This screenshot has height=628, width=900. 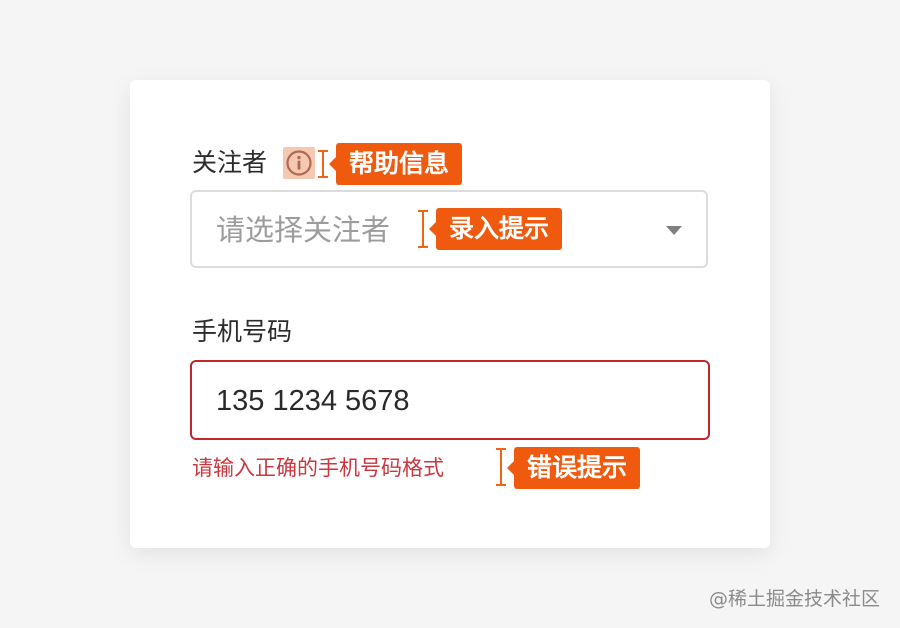 I want to click on phone-label: 手机号码, so click(x=242, y=331).